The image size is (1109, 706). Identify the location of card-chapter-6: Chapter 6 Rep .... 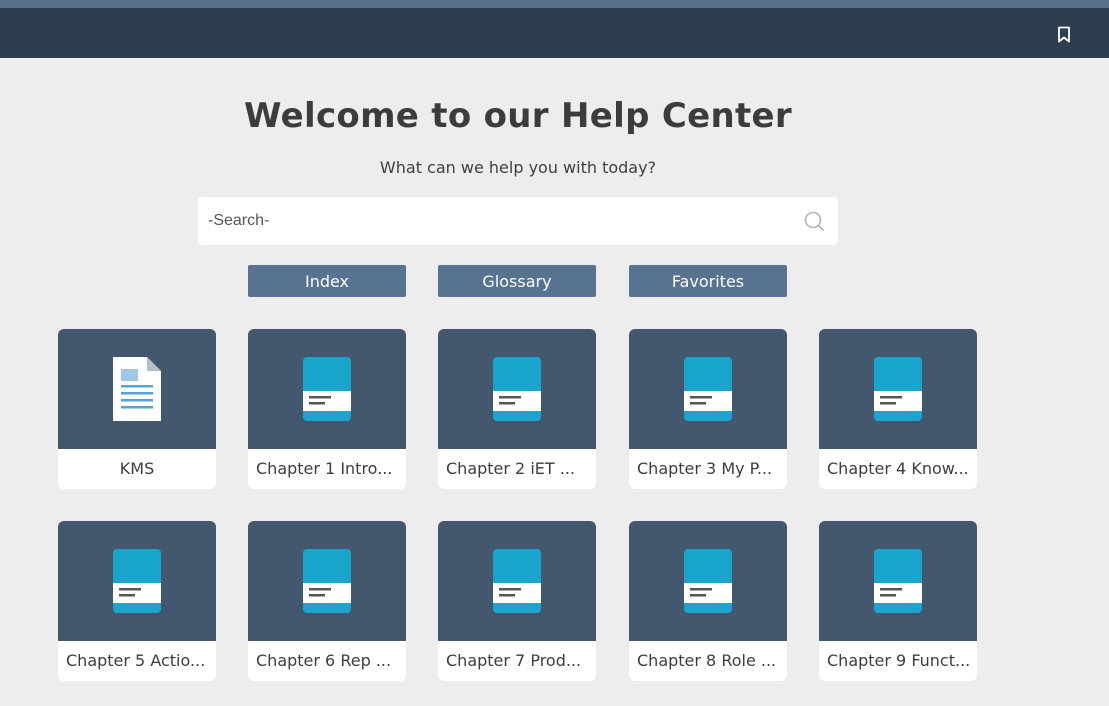
(327, 601).